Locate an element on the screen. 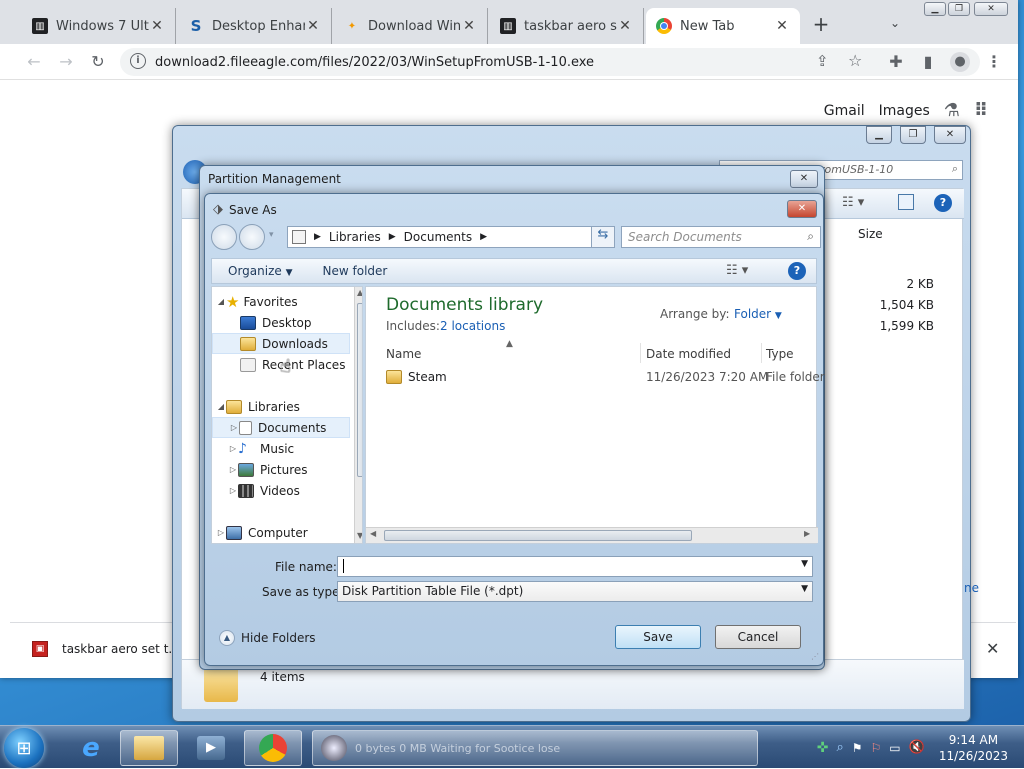  profile-avatar-icon: ● is located at coordinates (960, 62).